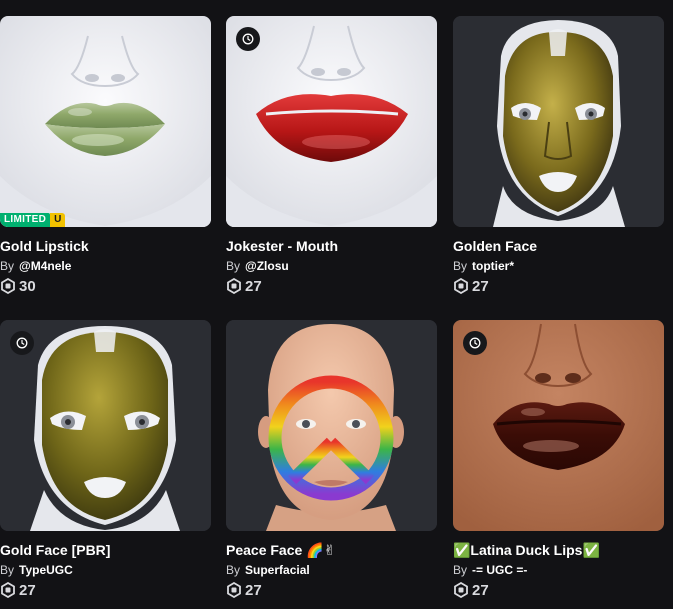  I want to click on gold-lipstick-image, so click(105, 121).